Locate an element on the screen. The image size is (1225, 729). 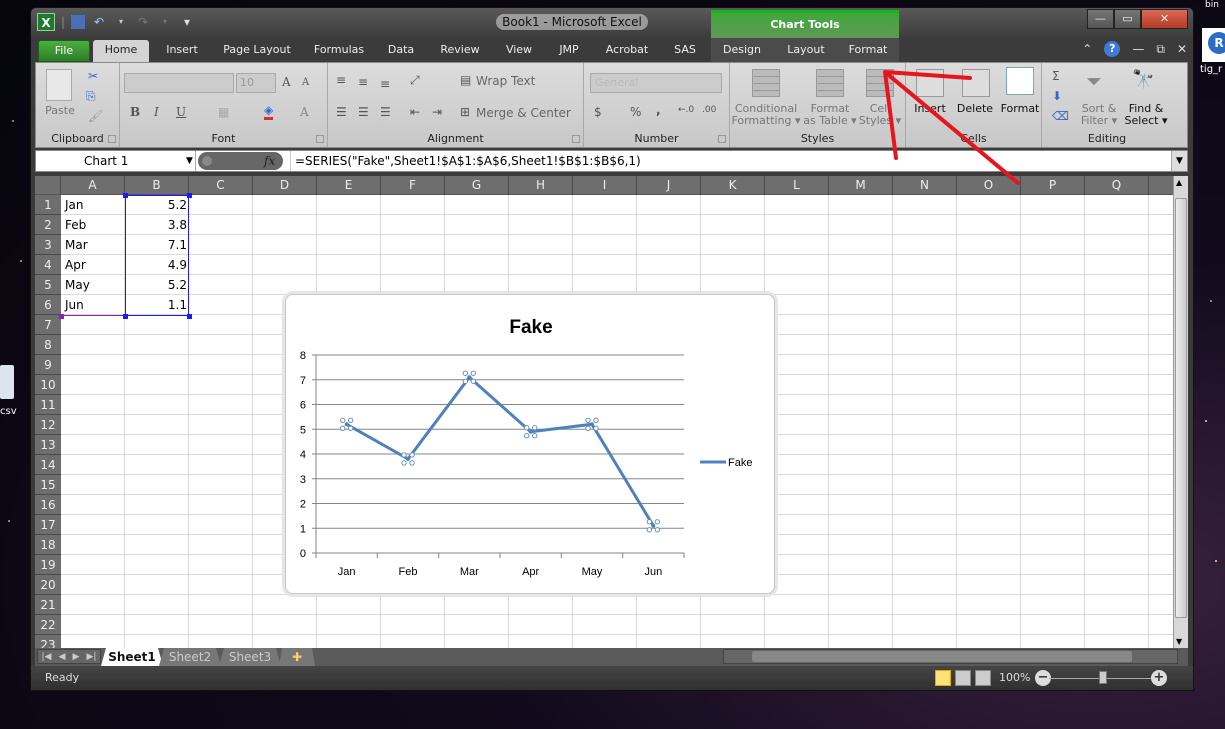
select-all-button is located at coordinates (48, 185).